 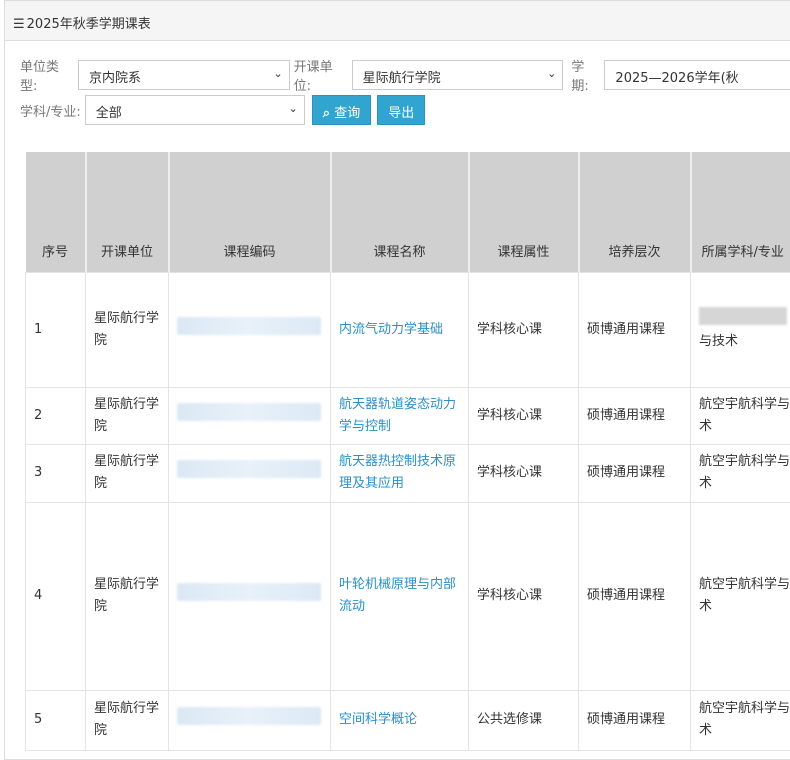 I want to click on course-name-link: 空间科学概论, so click(x=378, y=719).